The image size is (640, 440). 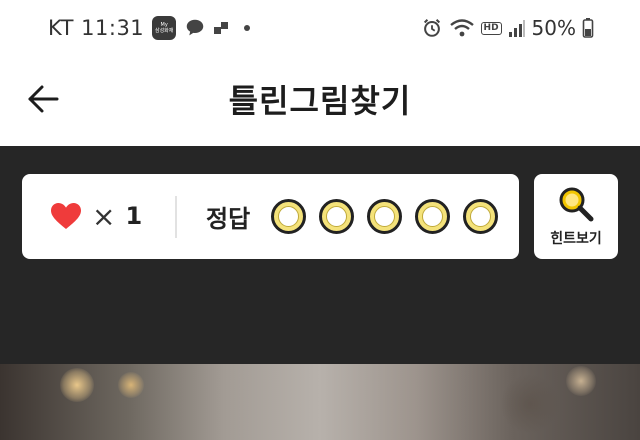 What do you see at coordinates (553, 28) in the screenshot?
I see `battery-percent: 50%` at bounding box center [553, 28].